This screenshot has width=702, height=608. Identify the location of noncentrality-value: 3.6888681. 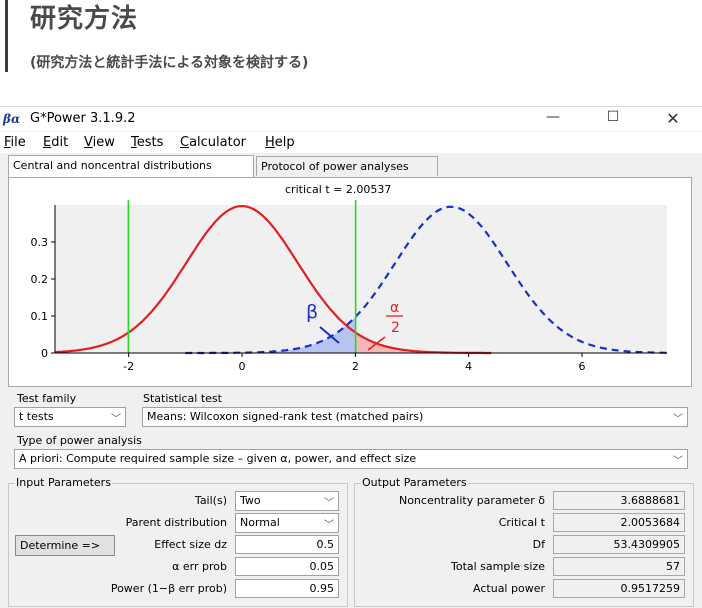
(619, 500).